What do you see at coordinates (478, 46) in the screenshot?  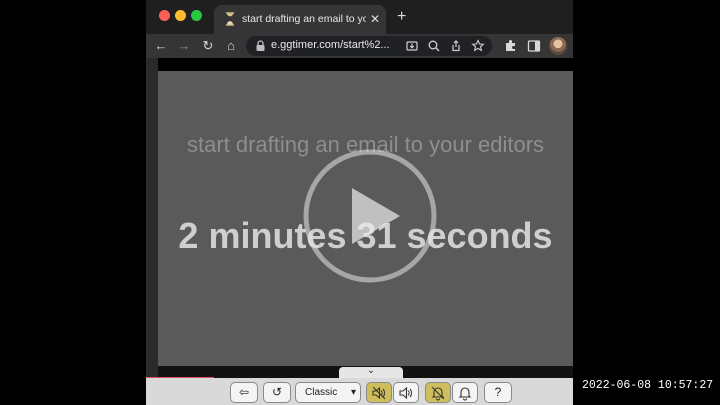 I see `bookmark-star-icon` at bounding box center [478, 46].